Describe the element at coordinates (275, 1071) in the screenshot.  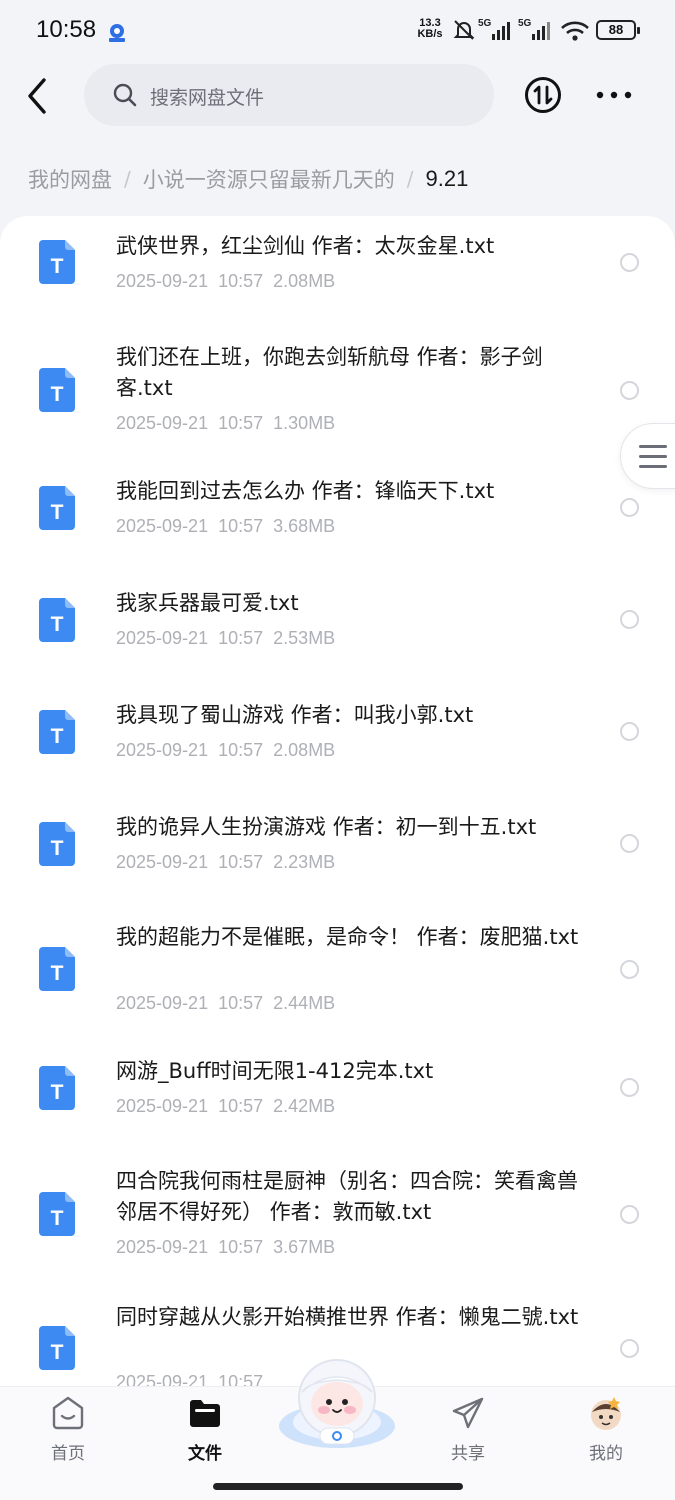
I see `file-name: 网游_Buff时间无限1-412完本.txt` at that location.